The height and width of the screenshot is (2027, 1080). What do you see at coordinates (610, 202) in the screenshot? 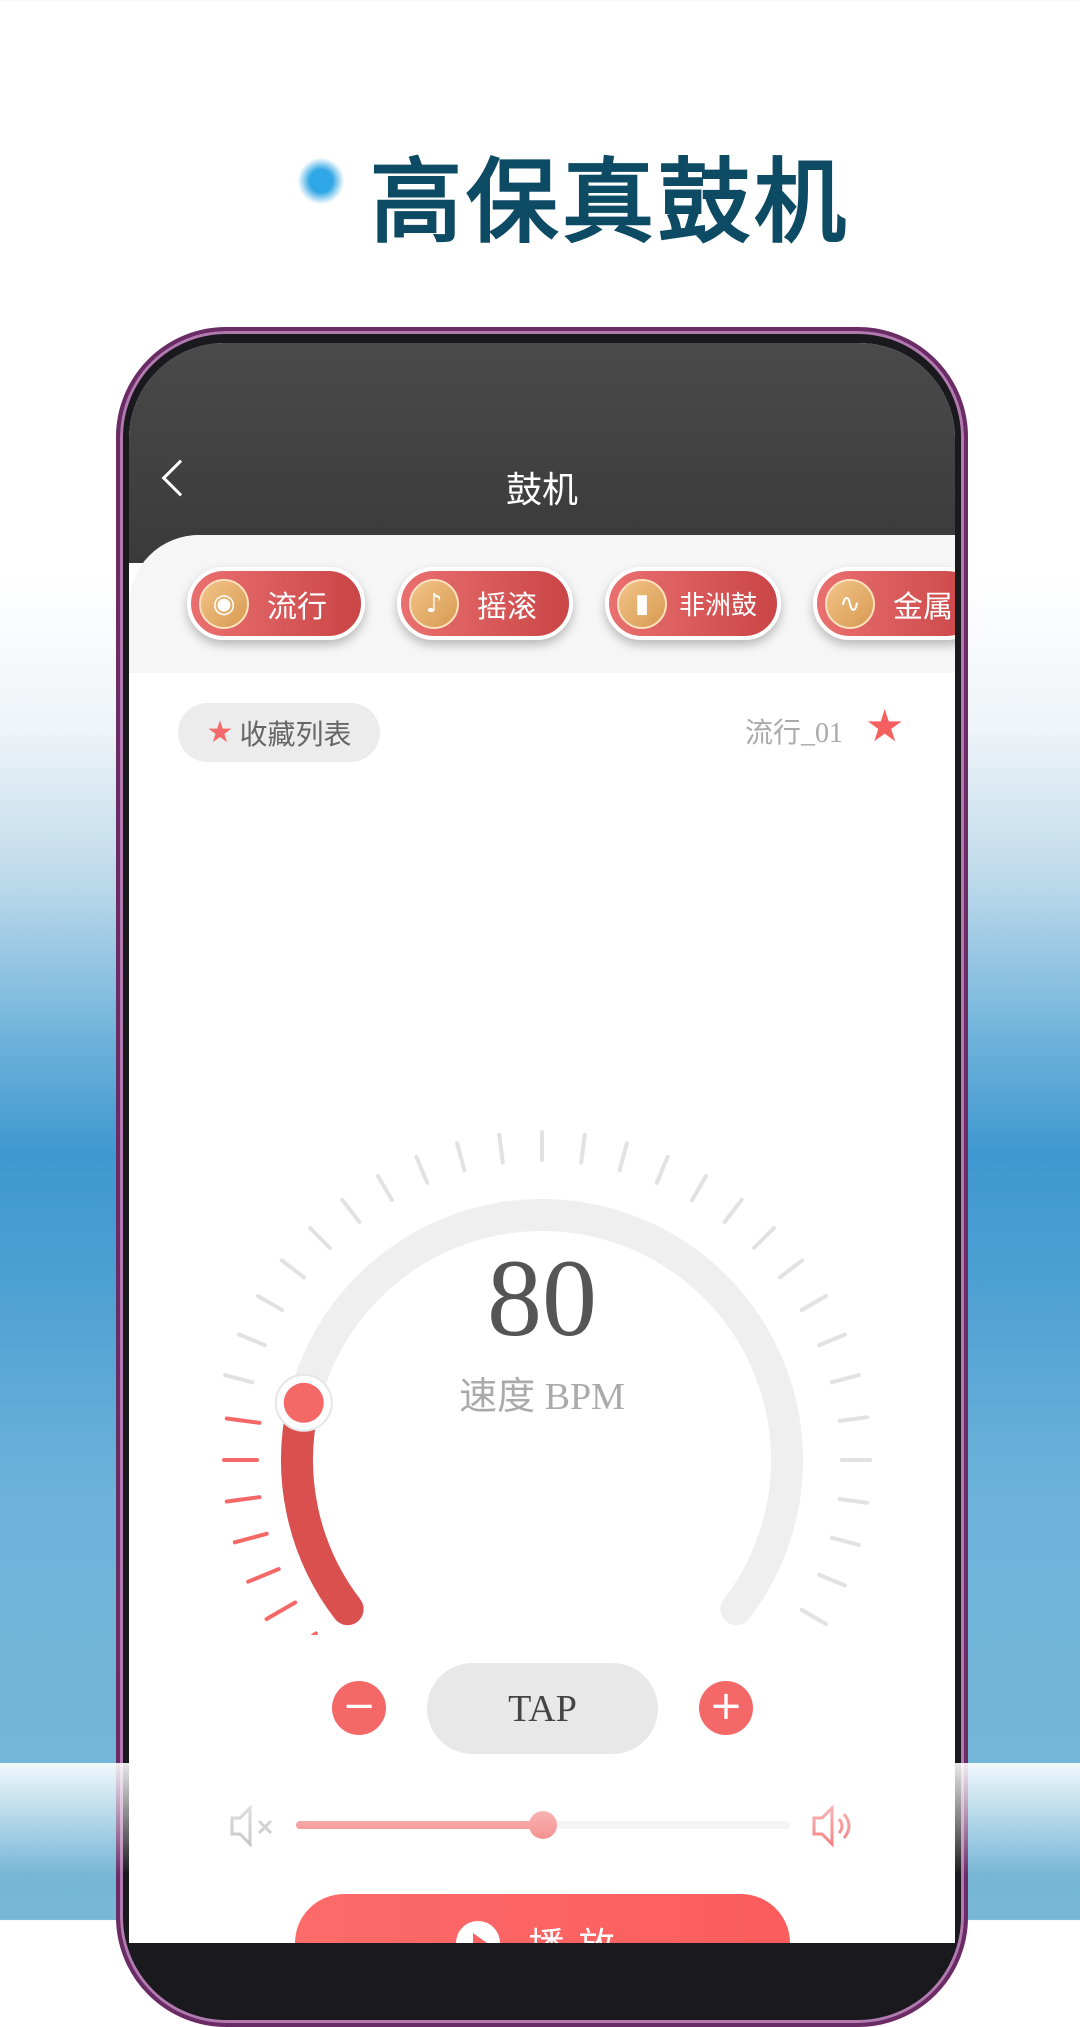
I see `promo-title: 高保真鼓机` at bounding box center [610, 202].